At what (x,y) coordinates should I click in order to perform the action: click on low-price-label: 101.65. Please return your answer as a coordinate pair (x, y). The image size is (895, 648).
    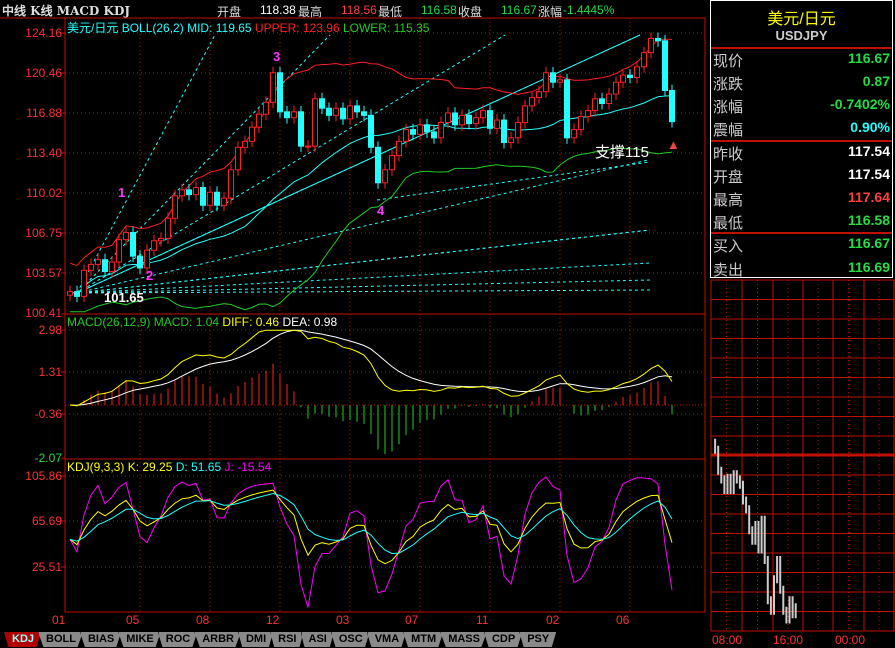
    Looking at the image, I should click on (124, 297).